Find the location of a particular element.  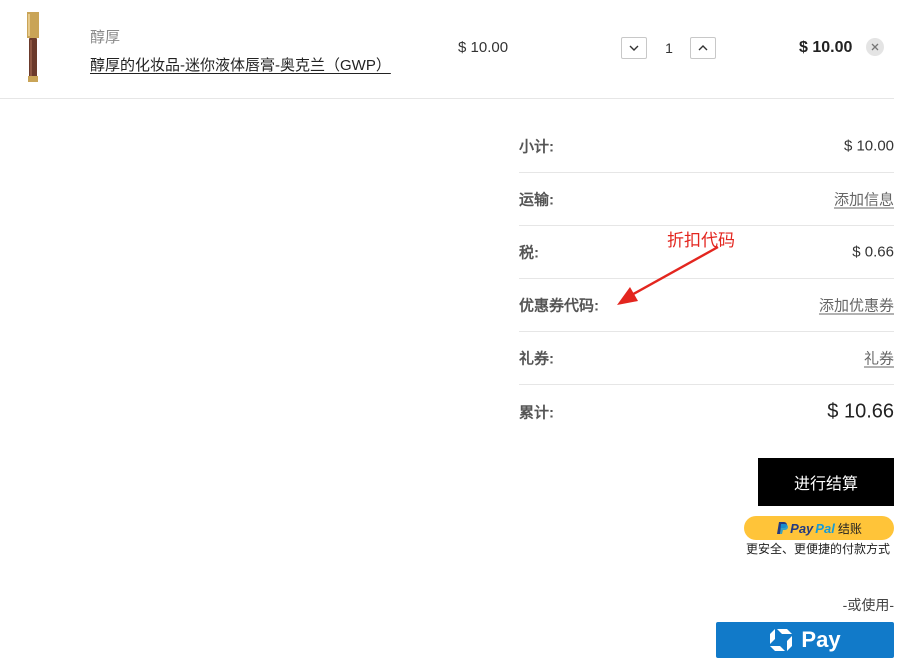

add-shipping-info-link: 添加信息 is located at coordinates (864, 199).